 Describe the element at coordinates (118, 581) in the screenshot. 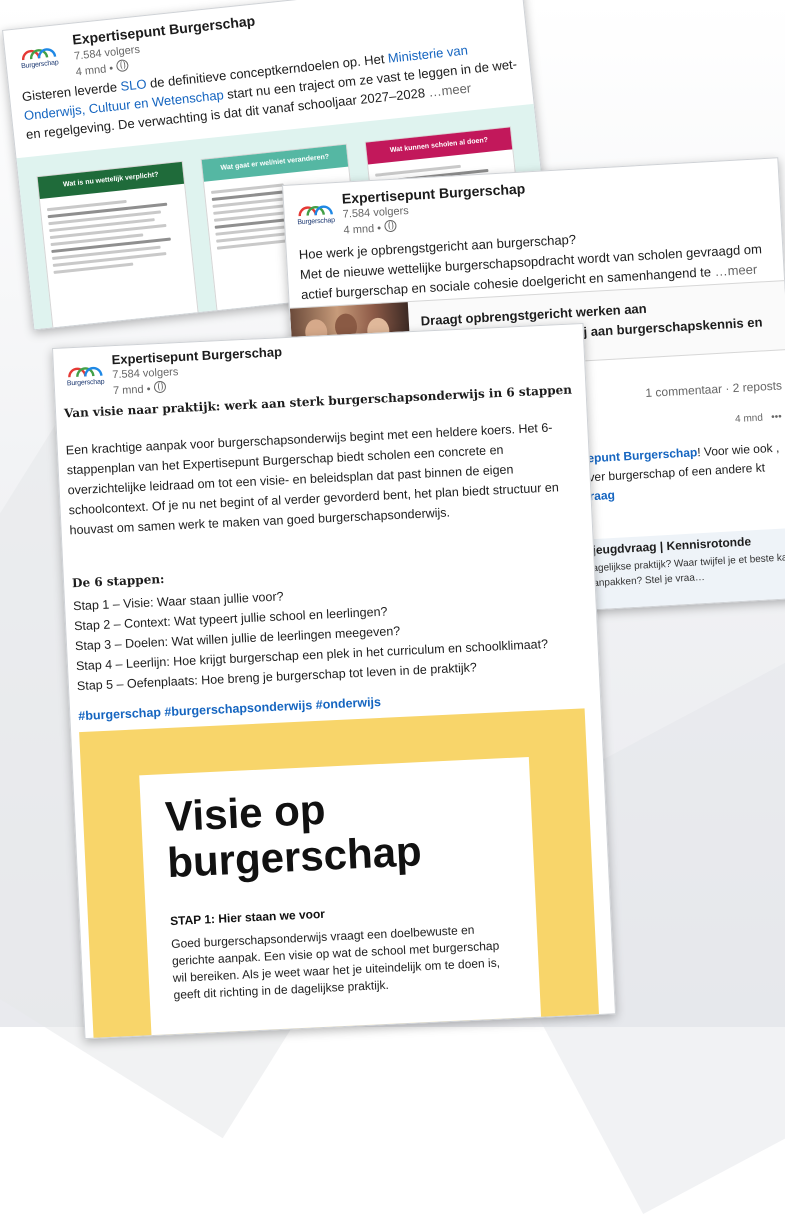

I see `steps-heading: De 6 stappen:` at that location.